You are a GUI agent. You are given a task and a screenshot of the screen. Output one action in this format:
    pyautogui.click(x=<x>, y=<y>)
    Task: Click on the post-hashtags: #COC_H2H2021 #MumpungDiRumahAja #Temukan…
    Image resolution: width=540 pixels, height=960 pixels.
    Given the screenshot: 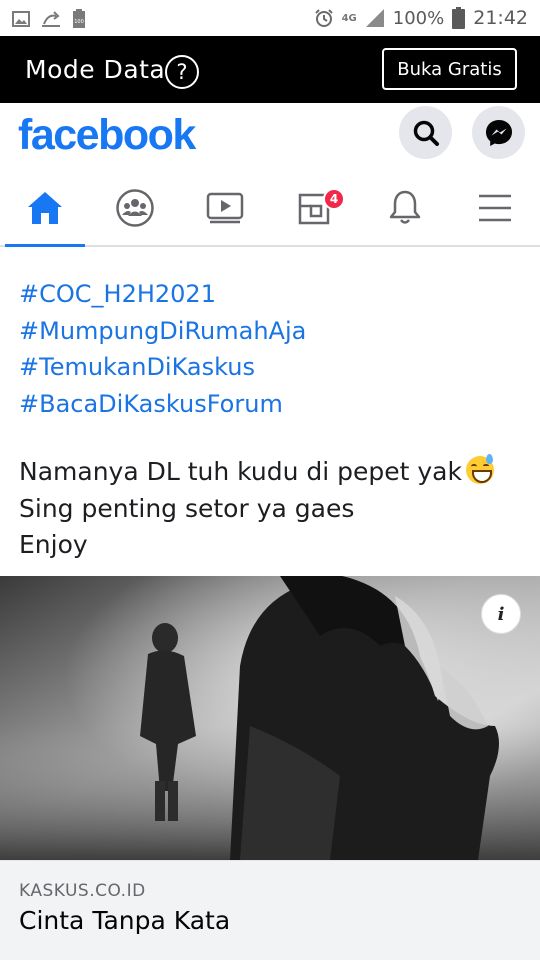 What is the action you would take?
    pyautogui.click(x=162, y=349)
    